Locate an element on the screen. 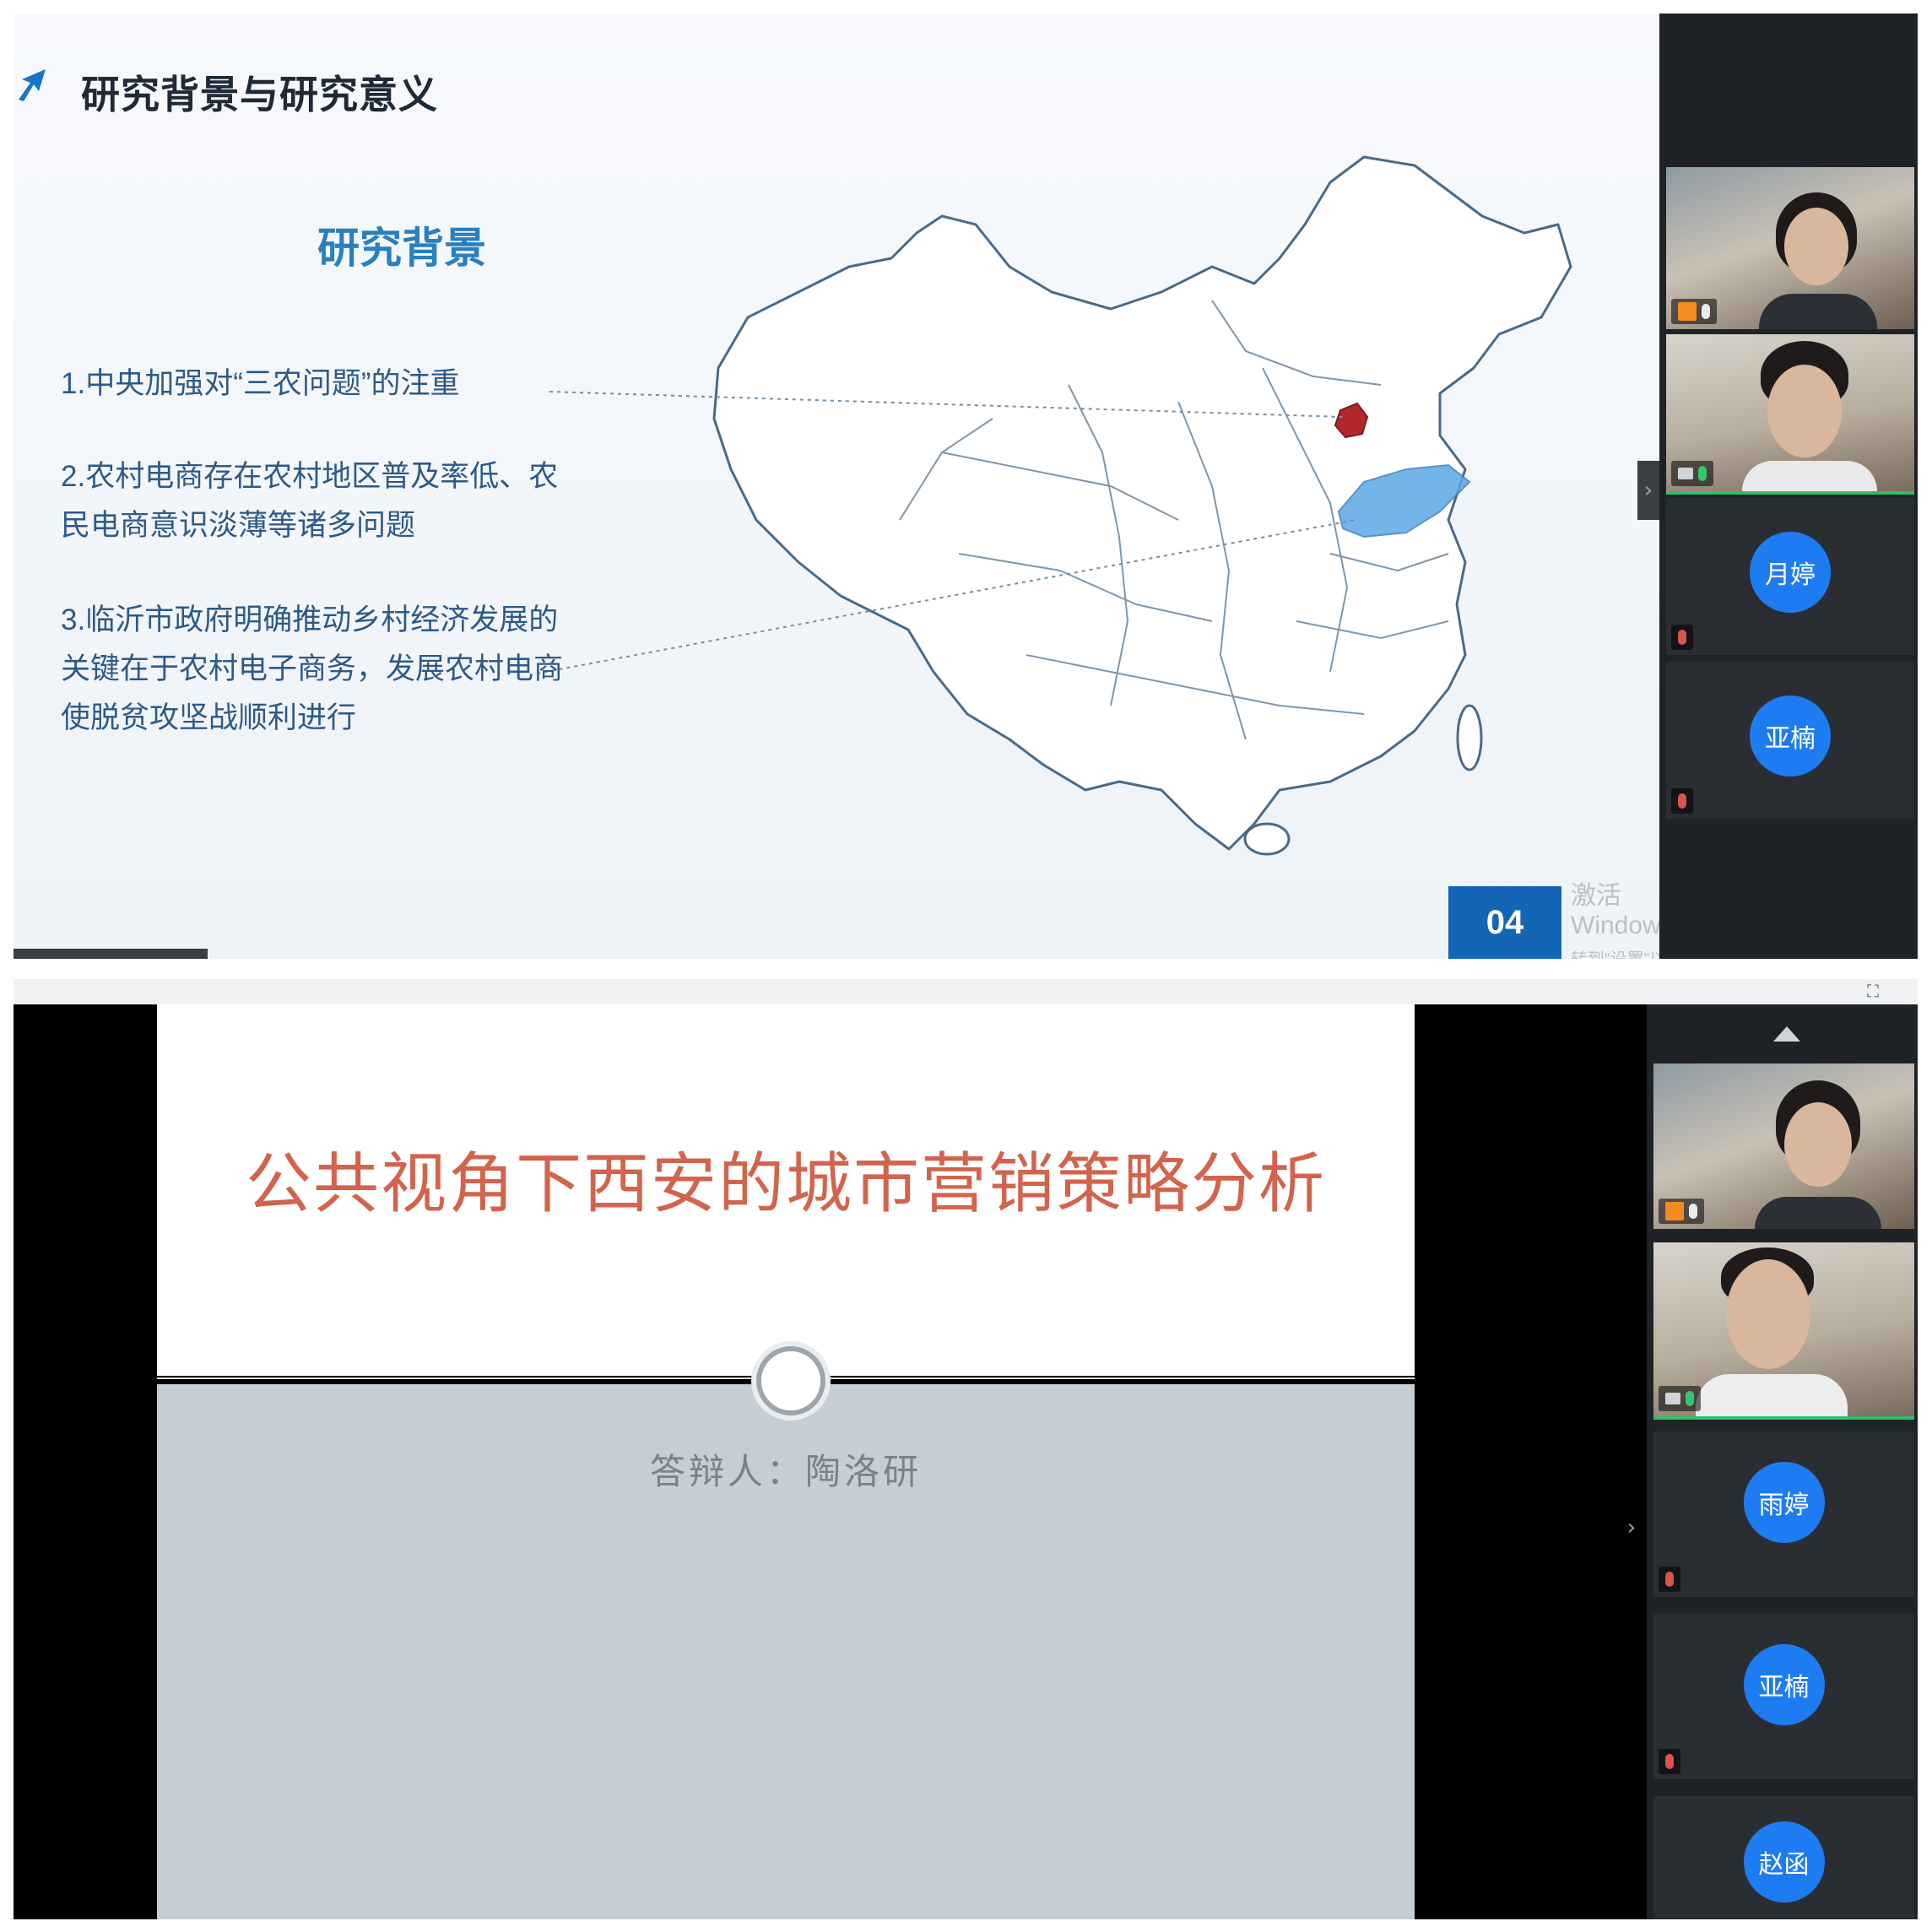 Image resolution: width=1932 pixels, height=1932 pixels. participant-avatar-tile: 雨婷 is located at coordinates (1783, 1514).